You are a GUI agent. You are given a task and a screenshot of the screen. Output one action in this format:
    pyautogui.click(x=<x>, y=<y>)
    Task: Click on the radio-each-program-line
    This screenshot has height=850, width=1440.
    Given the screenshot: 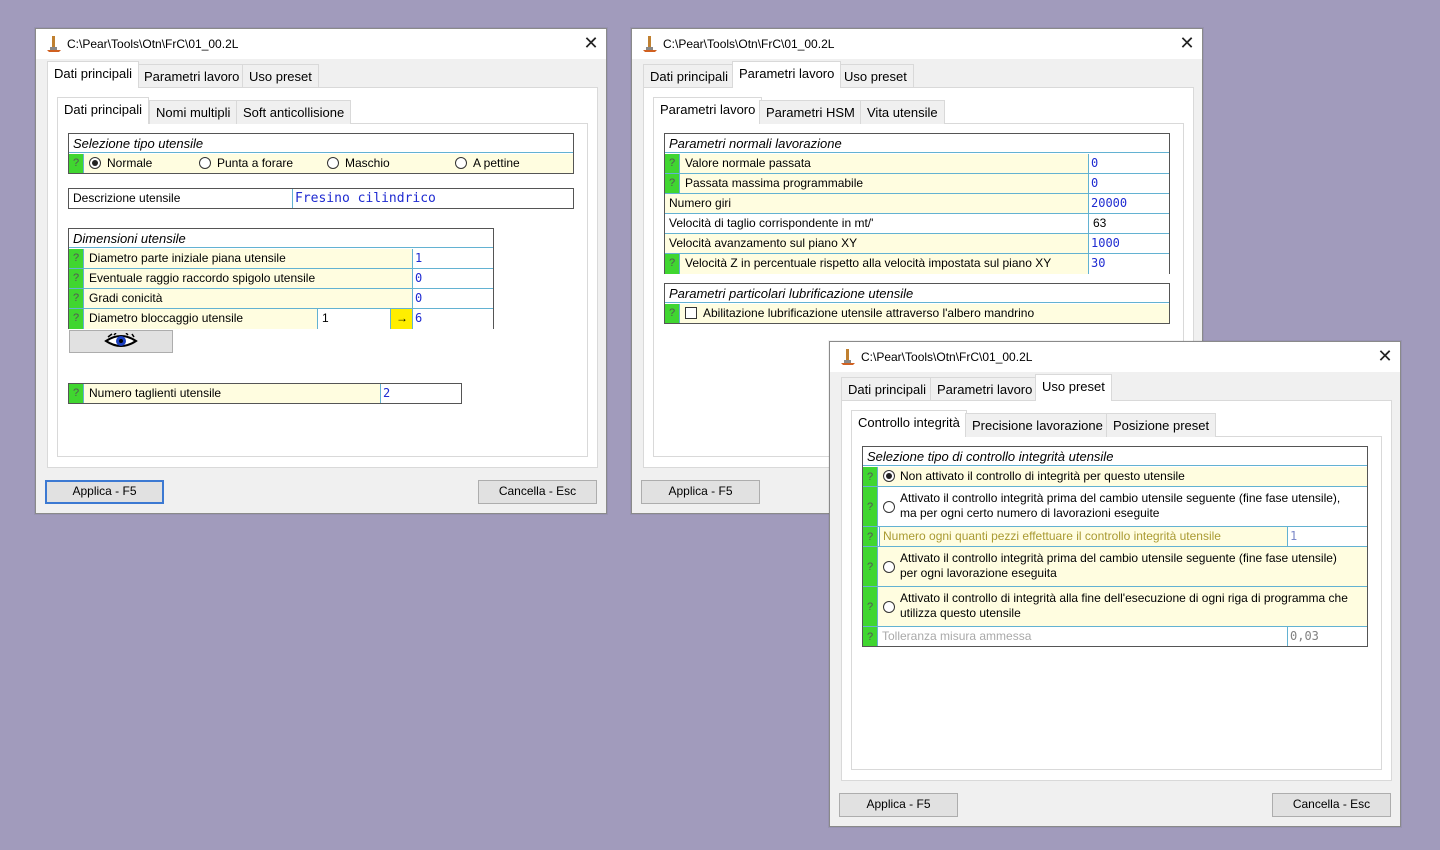 What is the action you would take?
    pyautogui.click(x=889, y=607)
    